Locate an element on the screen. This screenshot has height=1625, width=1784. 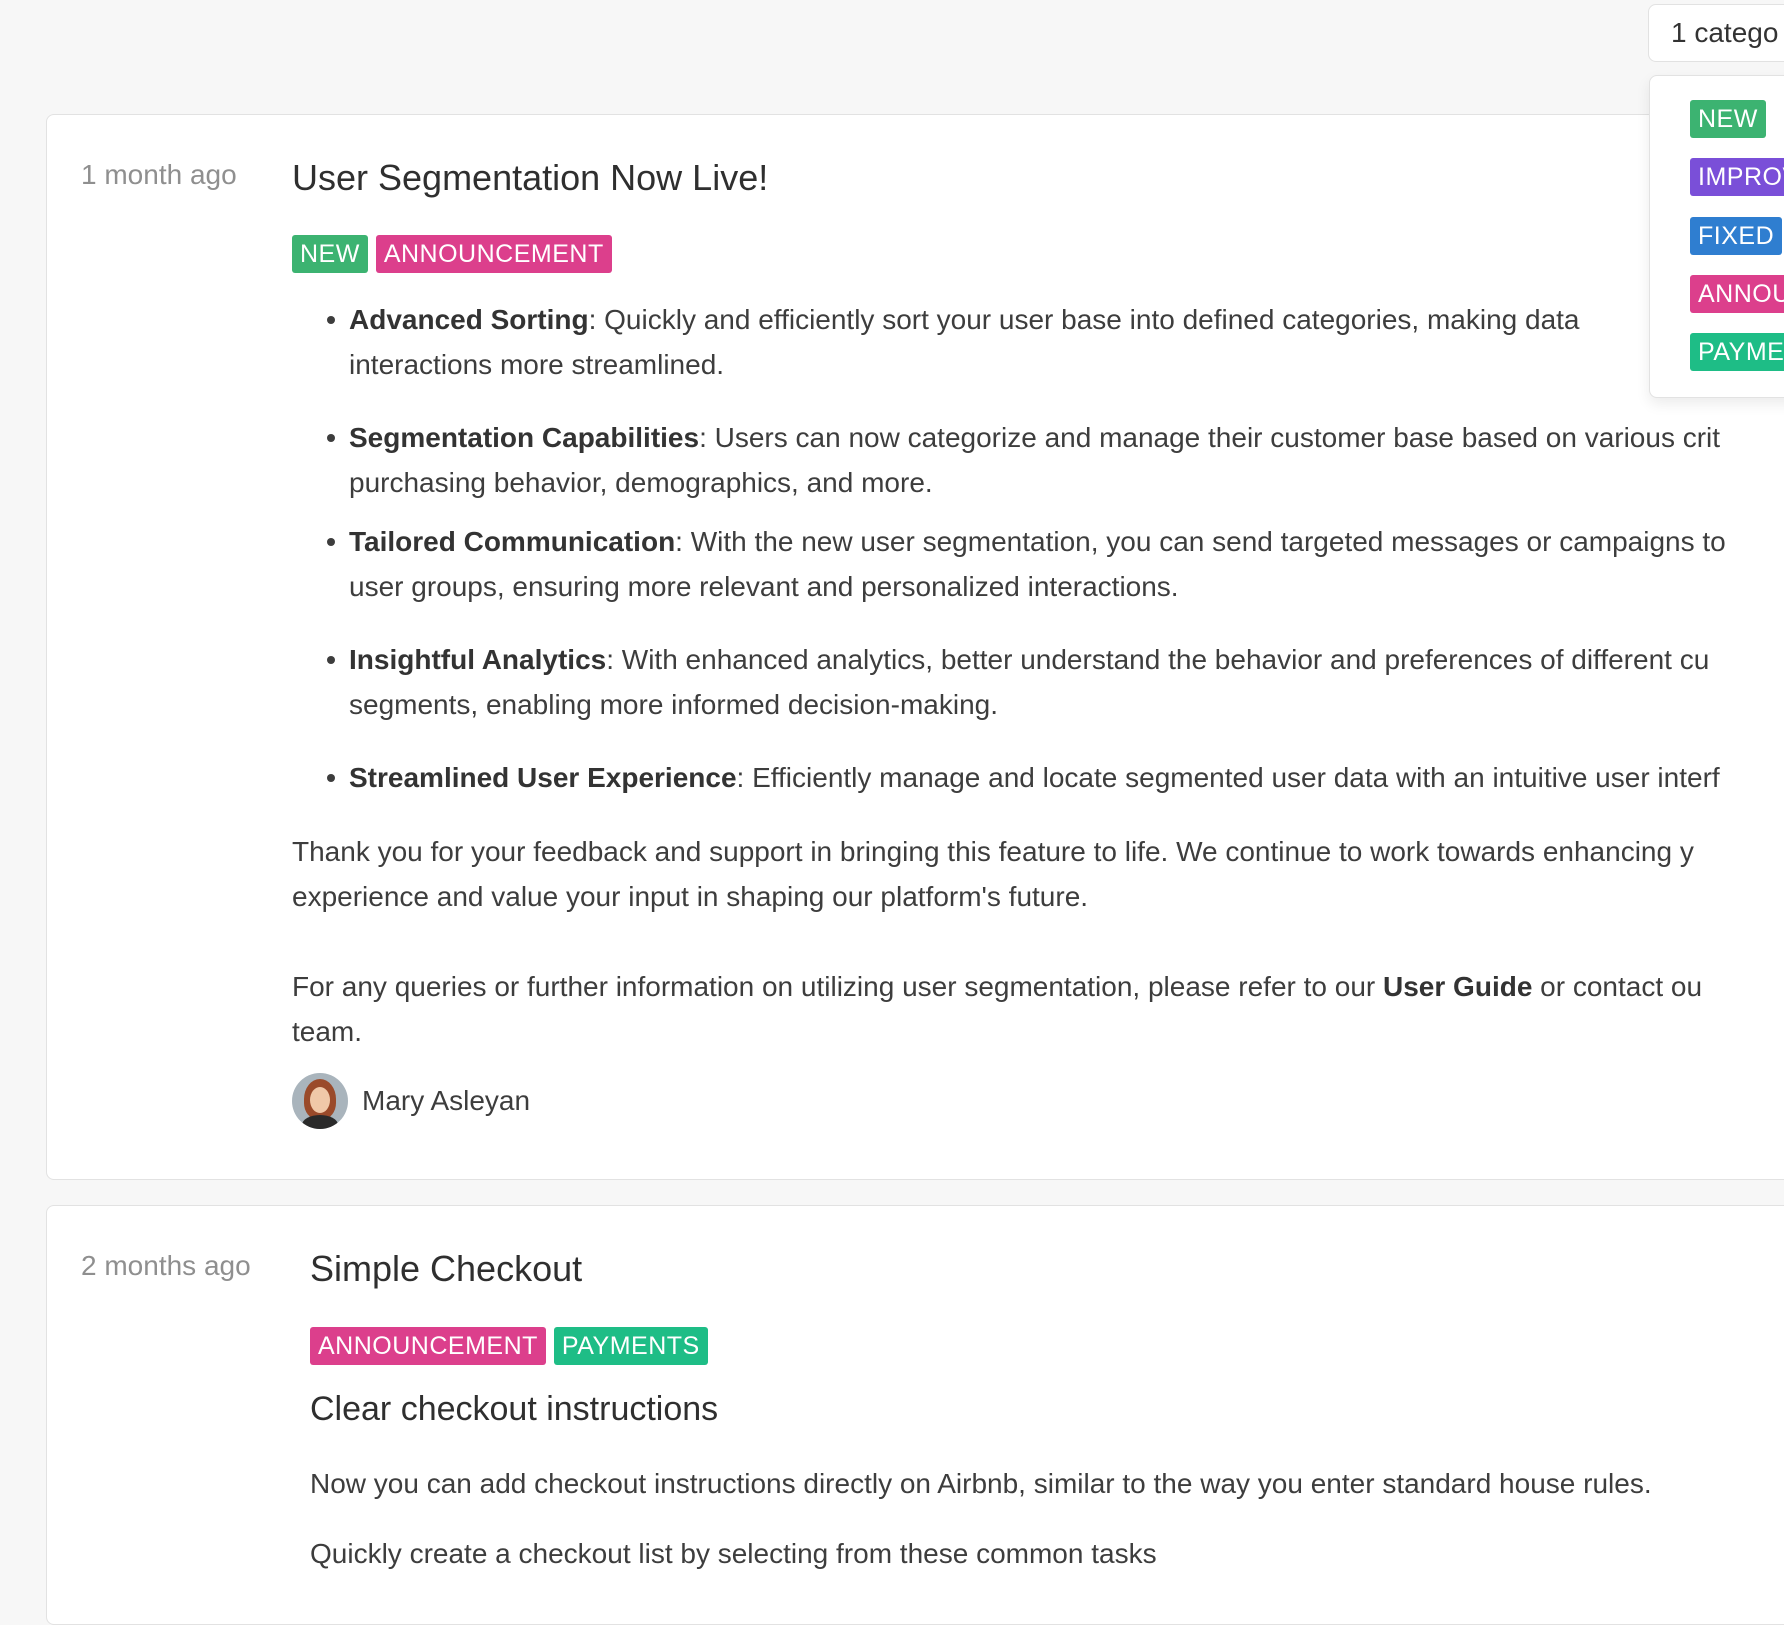
feature-name: Advanced Sorting is located at coordinates (469, 319).